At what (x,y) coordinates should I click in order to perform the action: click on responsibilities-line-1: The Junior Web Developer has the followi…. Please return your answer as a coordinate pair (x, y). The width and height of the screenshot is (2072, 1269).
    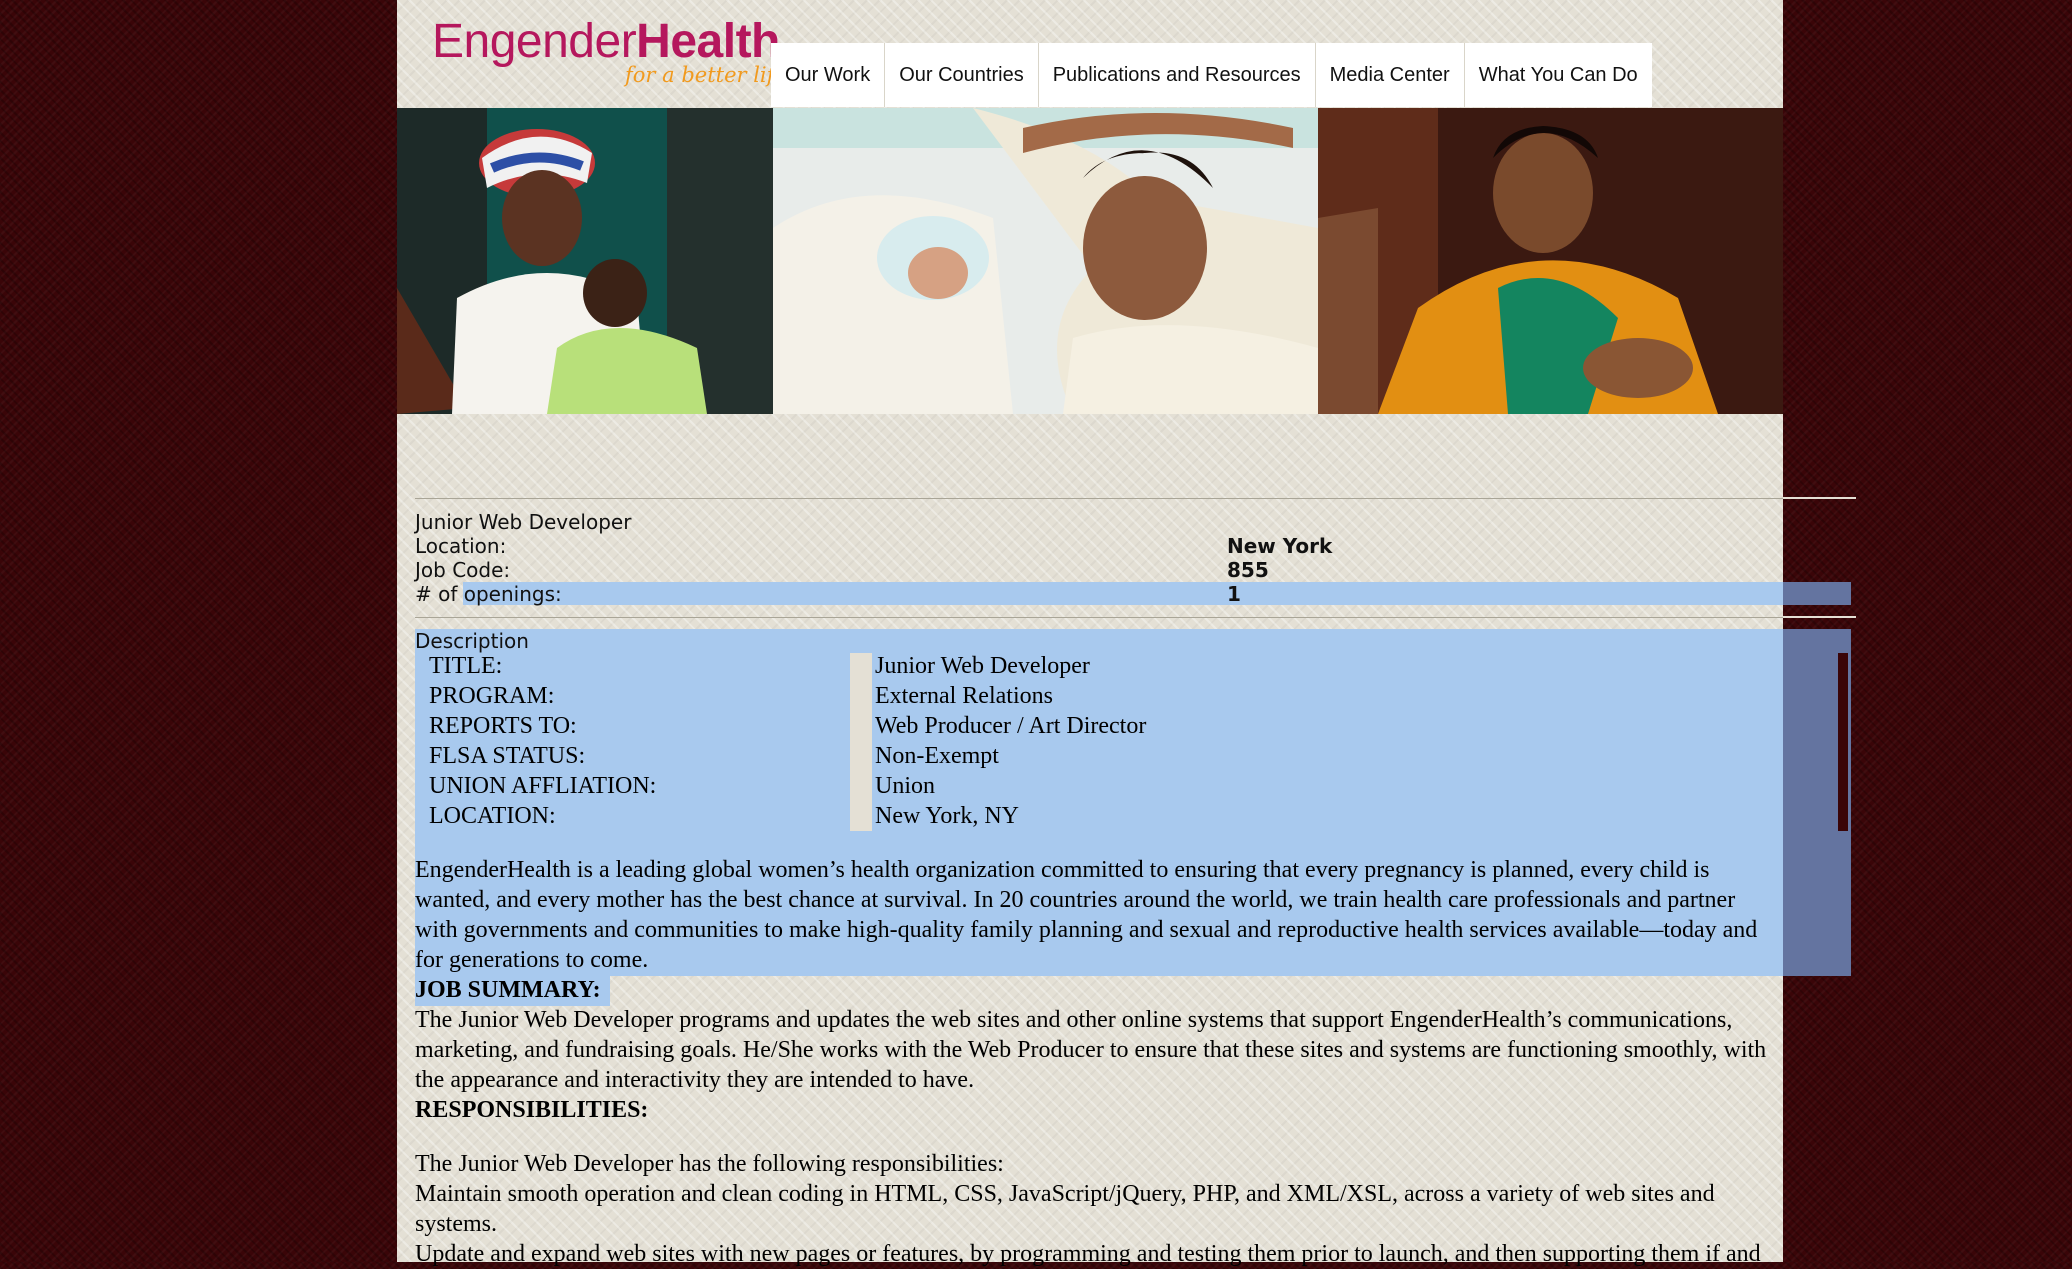
    Looking at the image, I should click on (709, 1164).